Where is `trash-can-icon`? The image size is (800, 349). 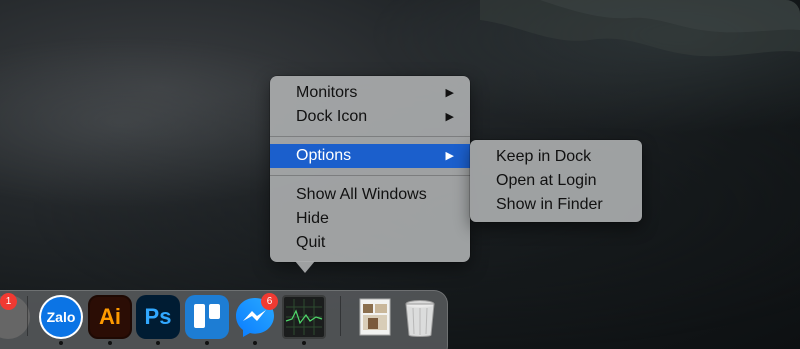
trash-can-icon is located at coordinates (420, 318).